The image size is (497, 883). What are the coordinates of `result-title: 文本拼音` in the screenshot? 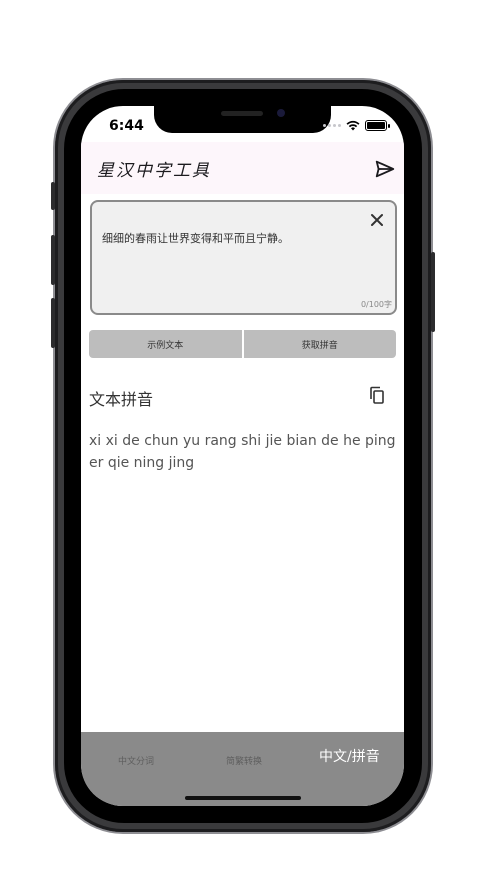 It's located at (121, 399).